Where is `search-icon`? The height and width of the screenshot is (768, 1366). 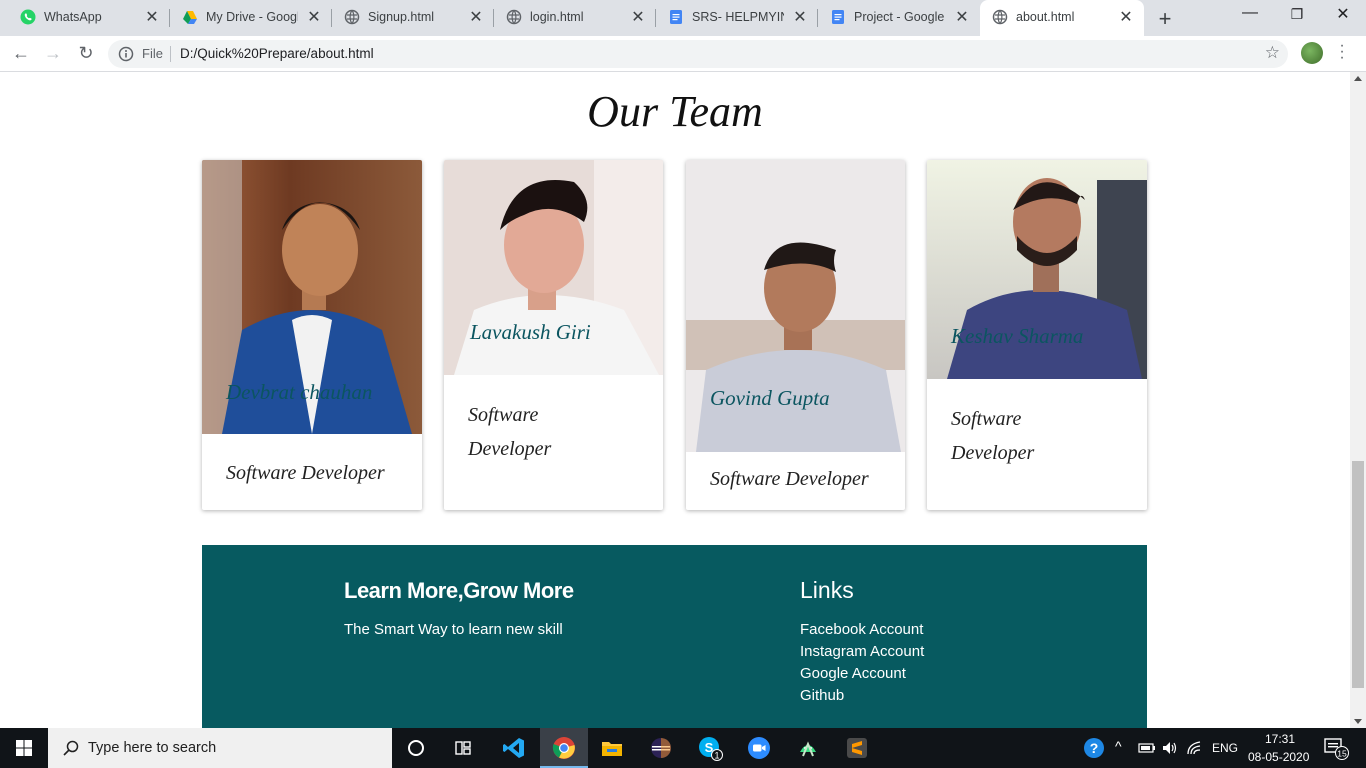 search-icon is located at coordinates (71, 748).